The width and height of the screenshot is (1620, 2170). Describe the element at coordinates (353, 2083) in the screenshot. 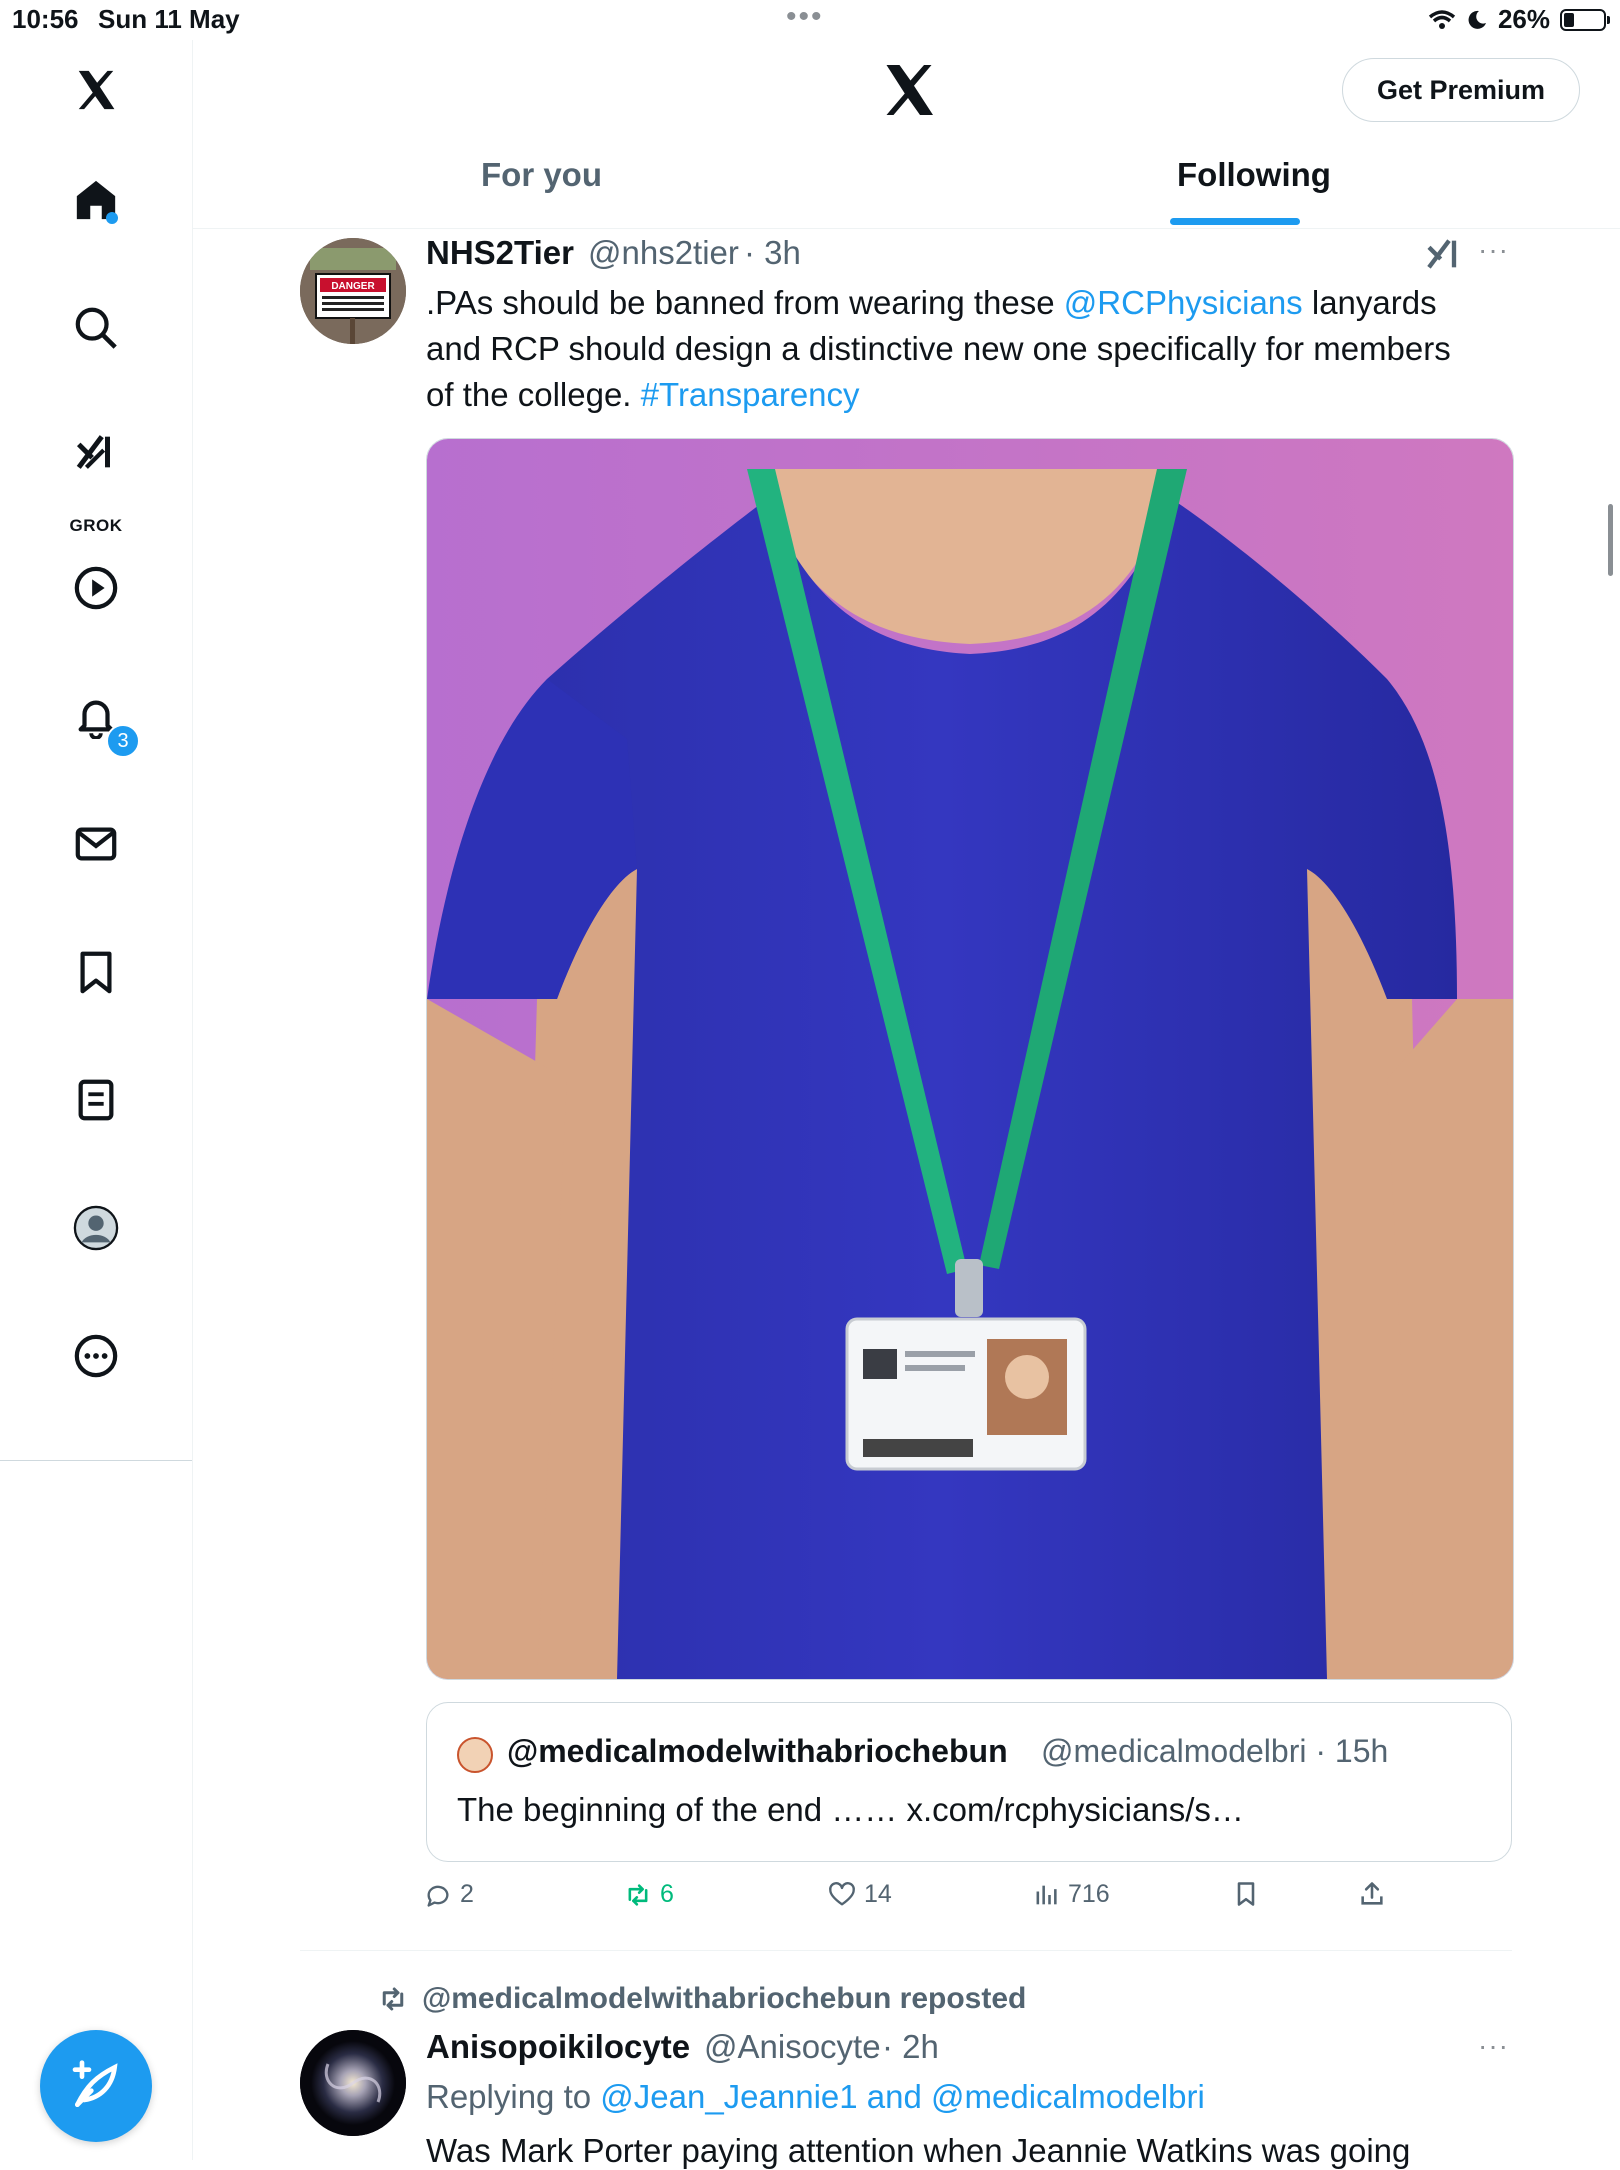

I see `tweet2-author-avatar` at that location.